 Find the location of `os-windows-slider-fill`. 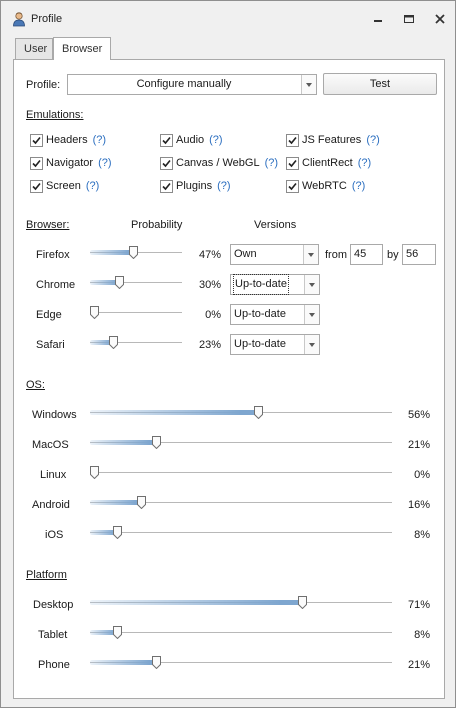

os-windows-slider-fill is located at coordinates (174, 412).